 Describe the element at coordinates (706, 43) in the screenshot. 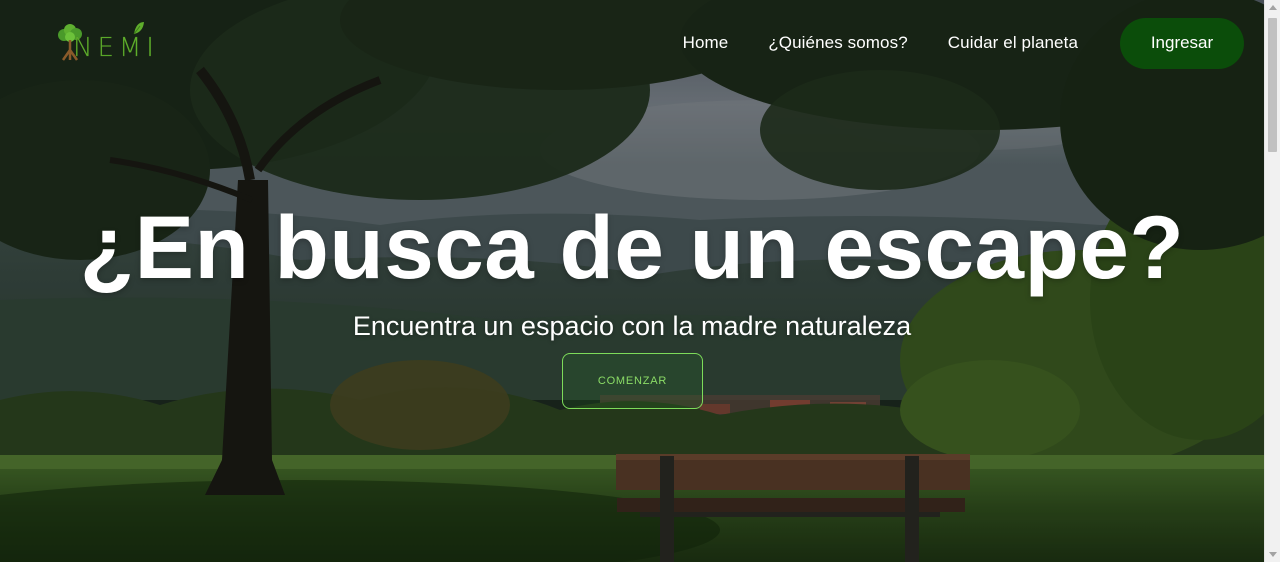

I see `nav-link-home: Home` at that location.